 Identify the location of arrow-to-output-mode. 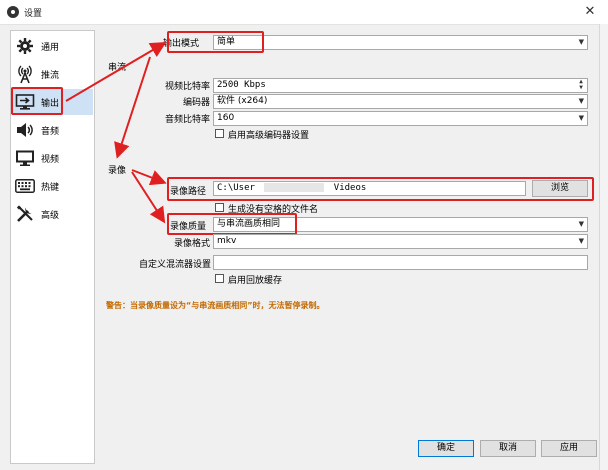
(116, 71).